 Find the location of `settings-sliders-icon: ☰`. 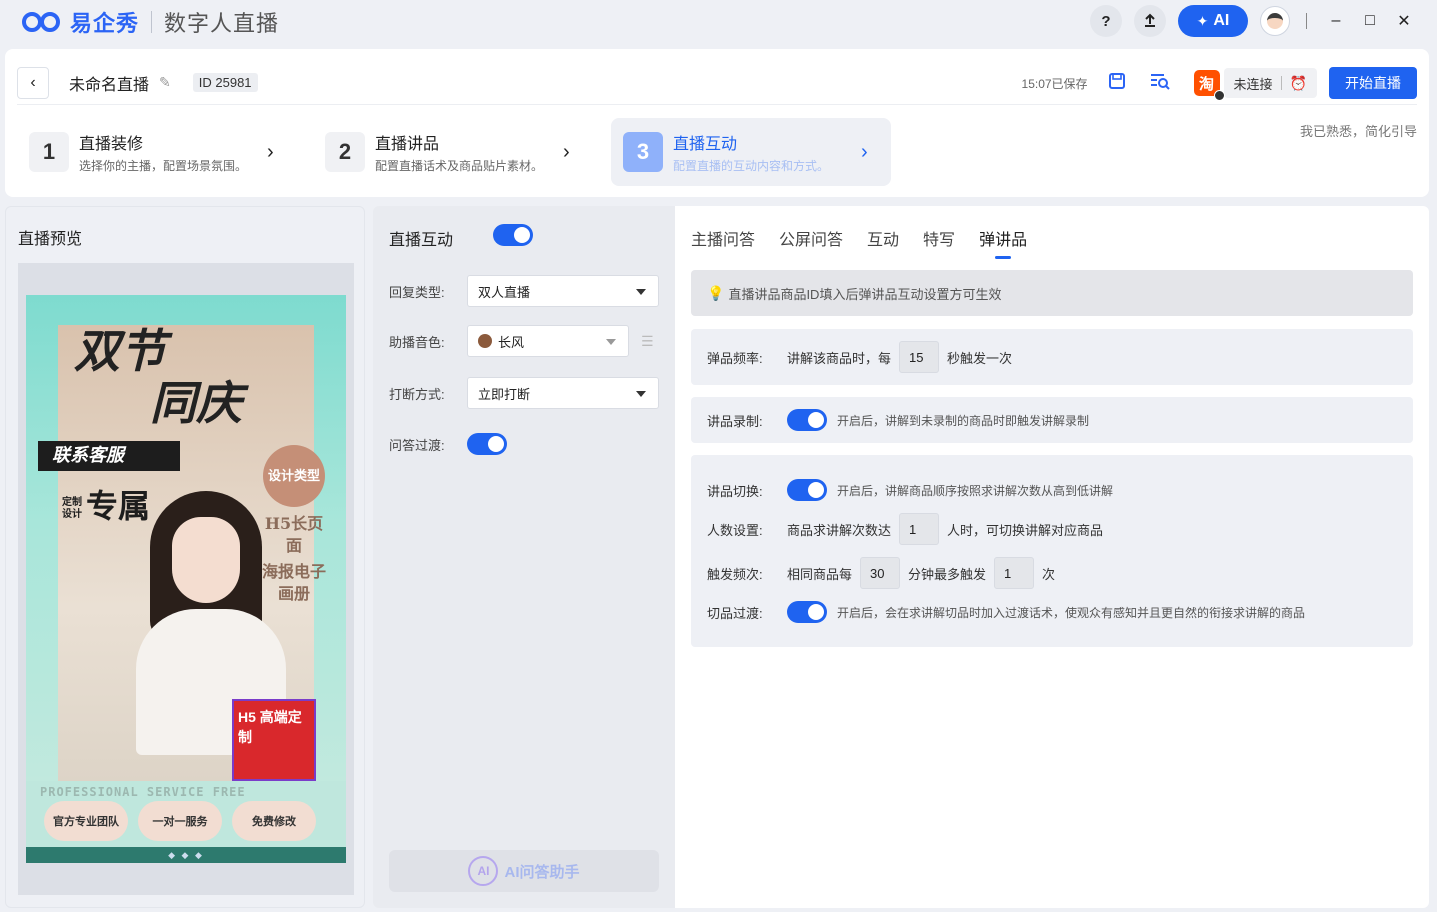

settings-sliders-icon: ☰ is located at coordinates (647, 341).